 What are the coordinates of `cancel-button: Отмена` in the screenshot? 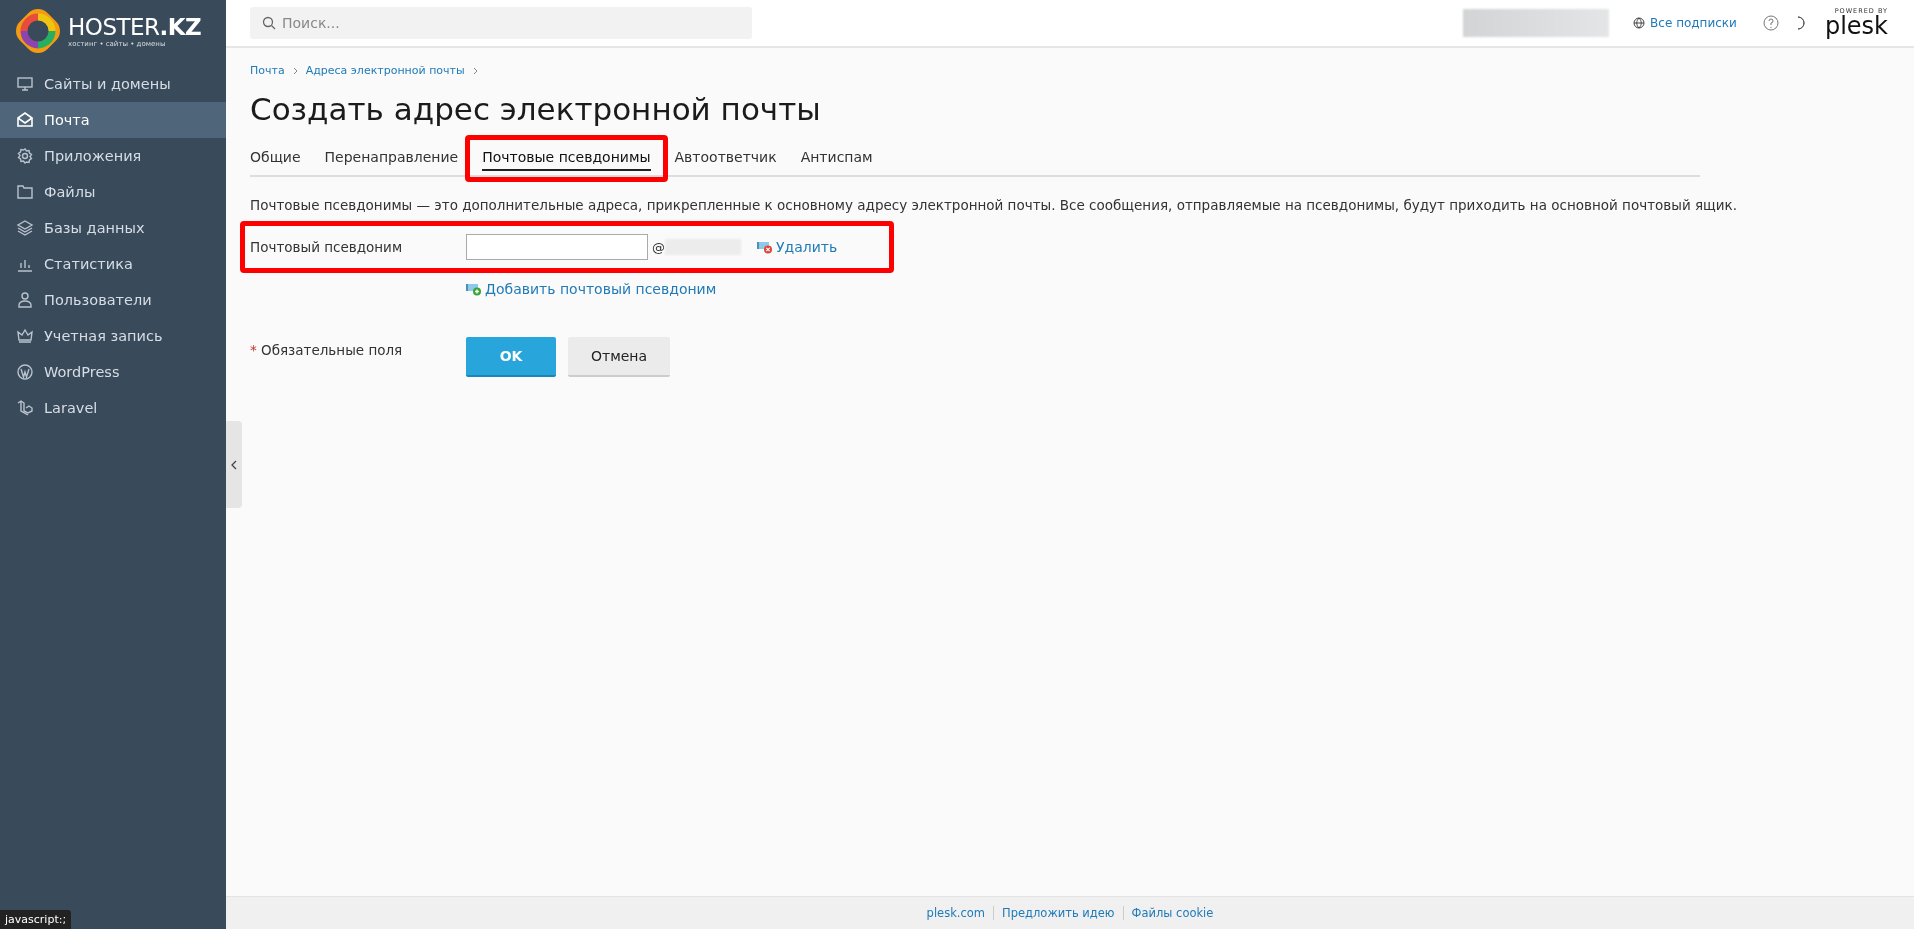 It's located at (619, 357).